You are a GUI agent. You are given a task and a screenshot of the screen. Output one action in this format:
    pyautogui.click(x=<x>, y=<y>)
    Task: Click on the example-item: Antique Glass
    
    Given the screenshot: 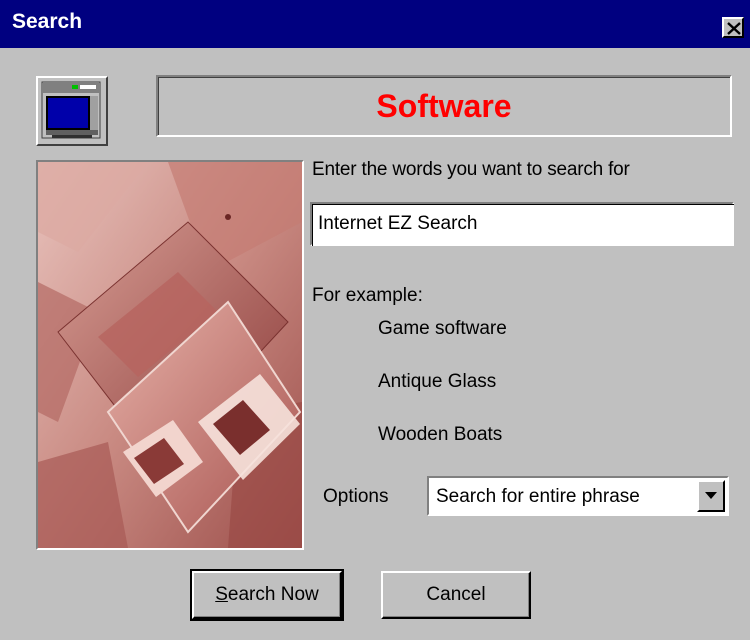 What is the action you would take?
    pyautogui.click(x=437, y=381)
    